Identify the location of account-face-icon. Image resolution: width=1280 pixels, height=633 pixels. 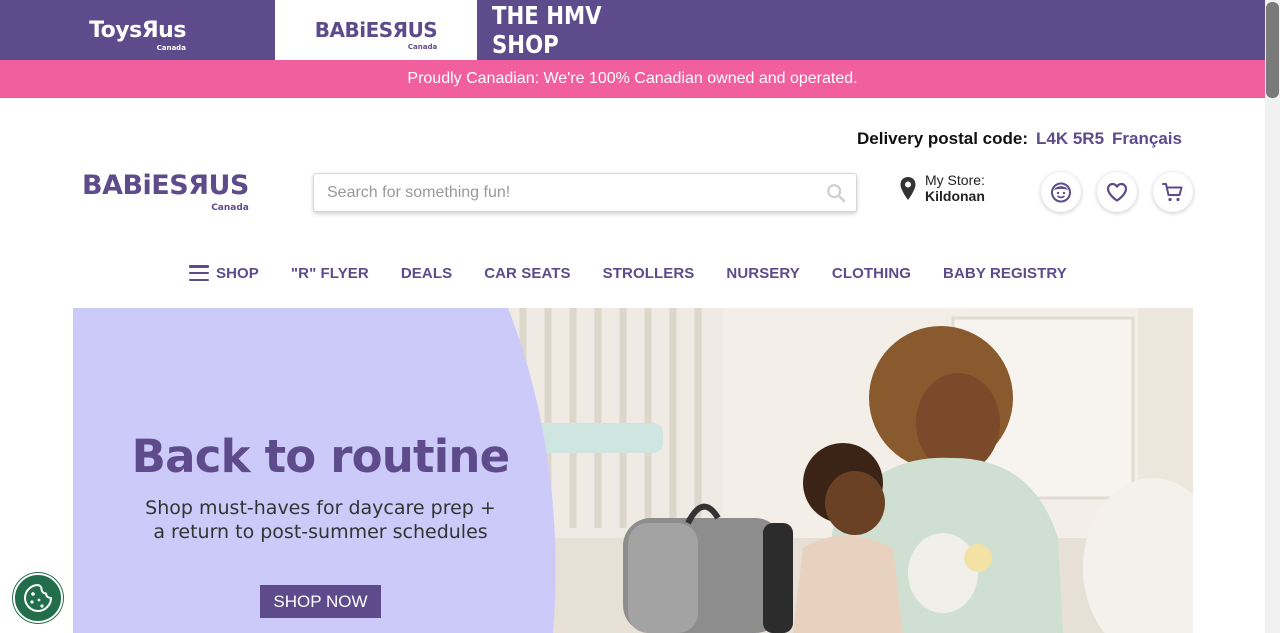
(1061, 192).